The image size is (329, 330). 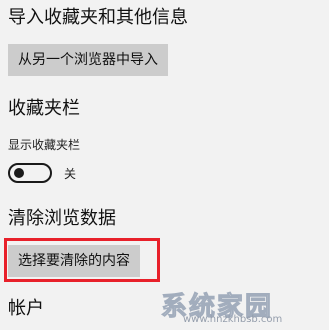 I want to click on watermark-subtext: www.hnzkhbsb.com, so click(x=233, y=319).